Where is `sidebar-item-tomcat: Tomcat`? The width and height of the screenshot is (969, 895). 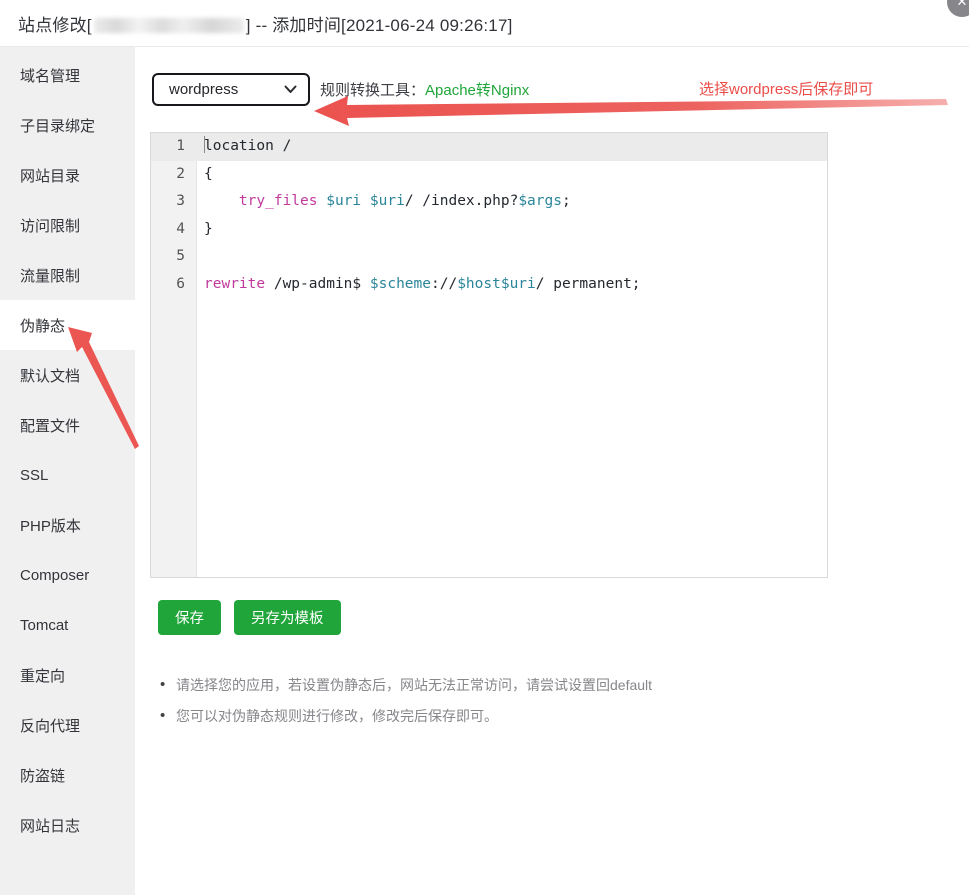
sidebar-item-tomcat: Tomcat is located at coordinates (67, 625).